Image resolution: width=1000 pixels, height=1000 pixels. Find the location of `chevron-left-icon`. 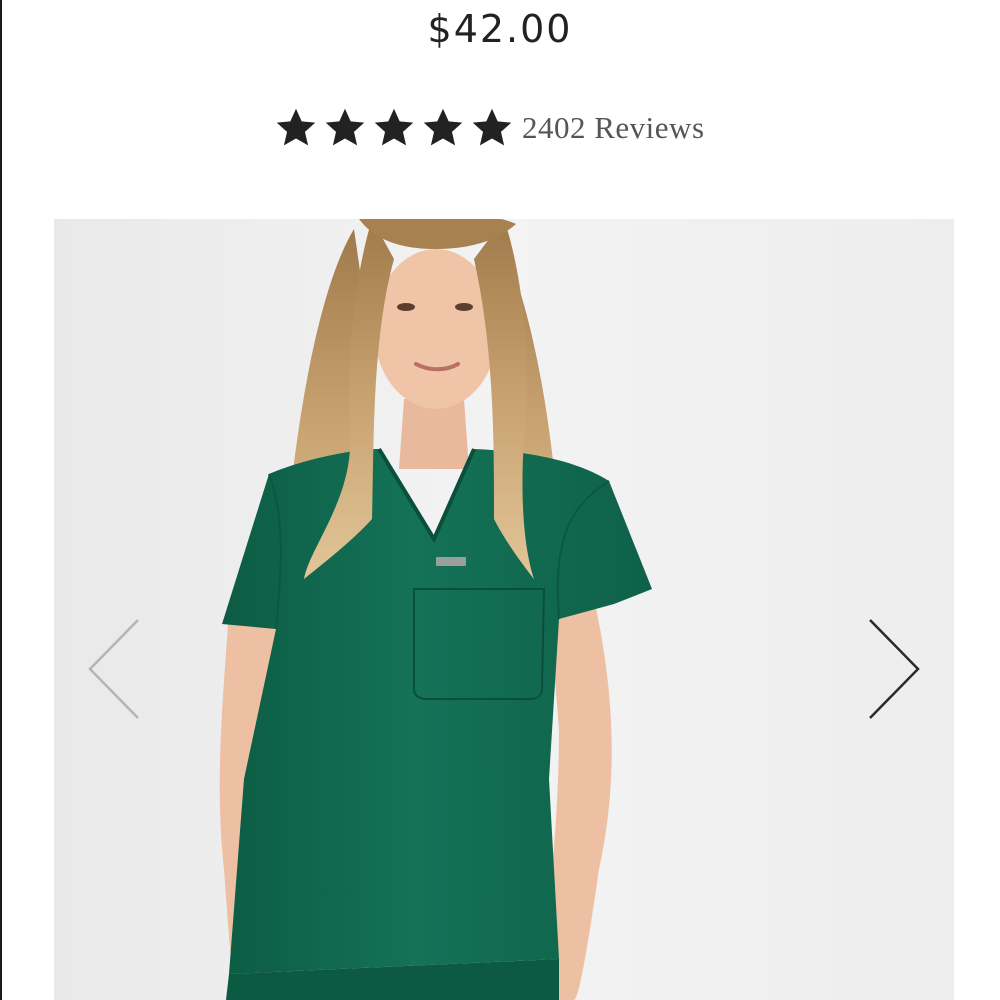

chevron-left-icon is located at coordinates (114, 669).